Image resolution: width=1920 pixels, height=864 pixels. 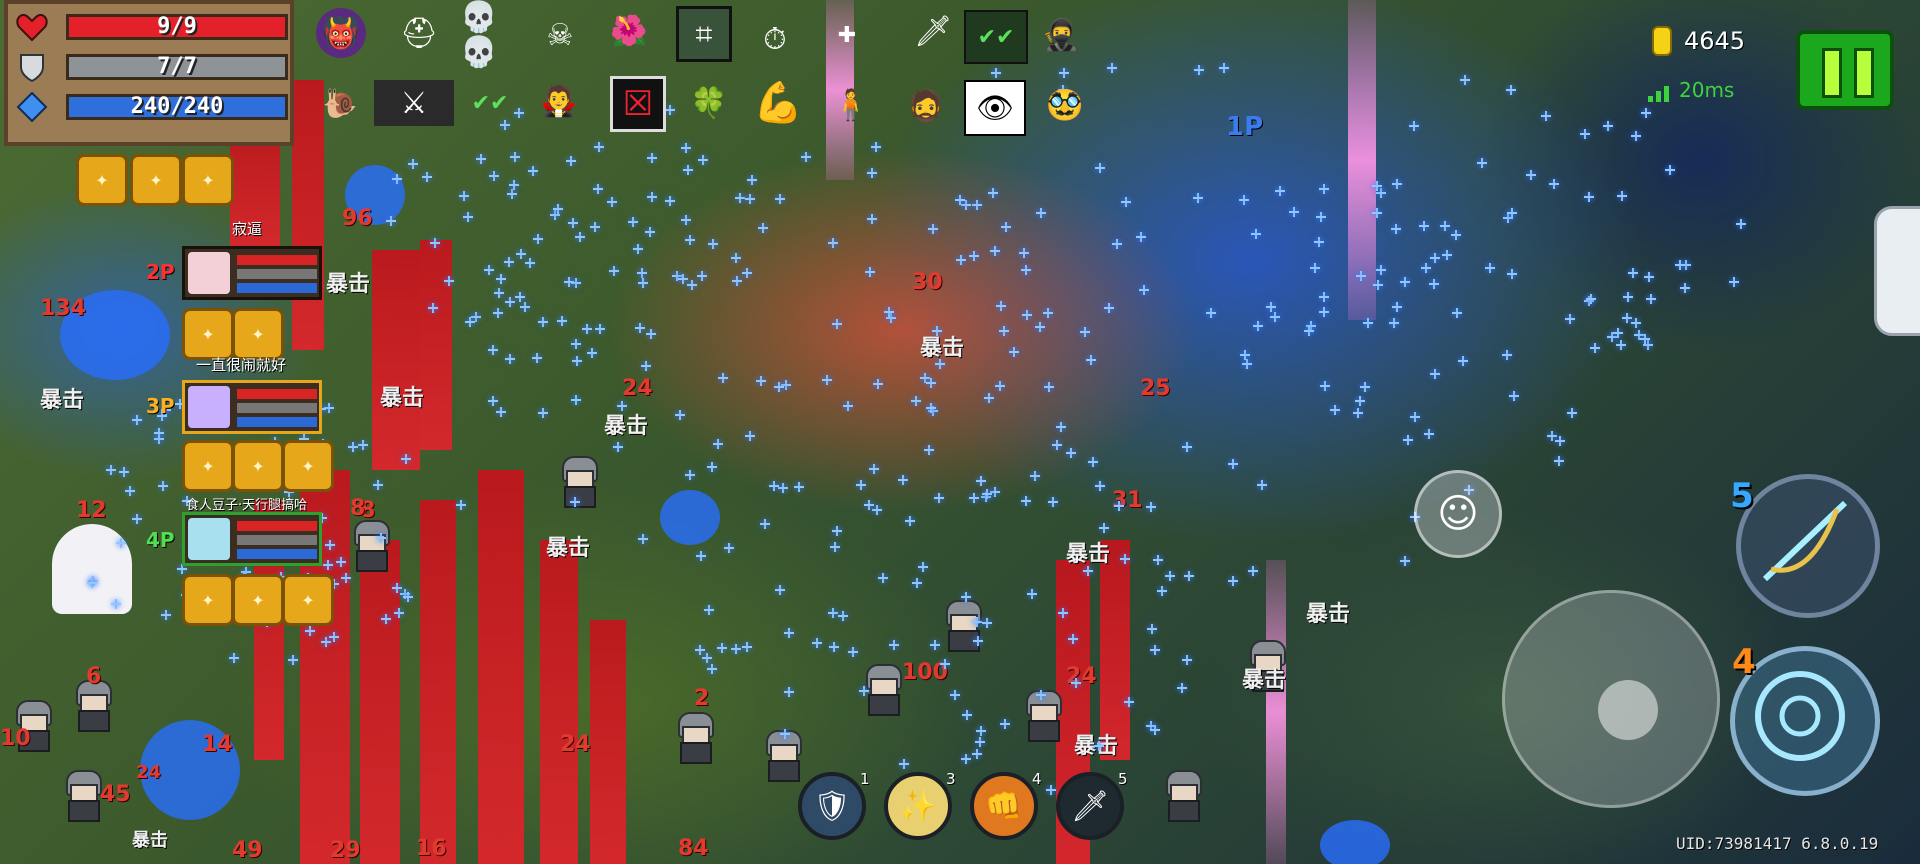 I want to click on demon-helmet-buff-icon: 👹, so click(x=341, y=33).